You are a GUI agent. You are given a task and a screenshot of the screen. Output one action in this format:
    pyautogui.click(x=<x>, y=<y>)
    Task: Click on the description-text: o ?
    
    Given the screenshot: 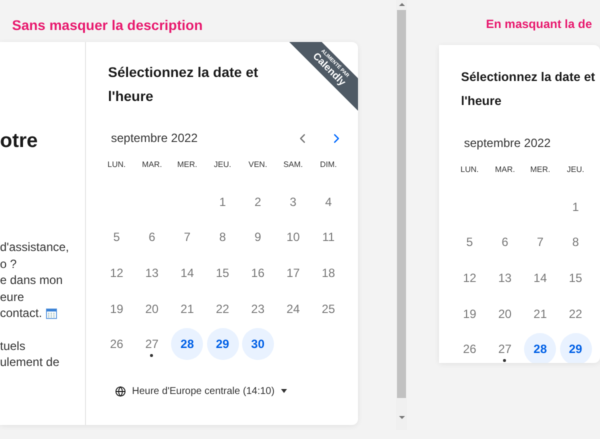 What is the action you would take?
    pyautogui.click(x=8, y=264)
    